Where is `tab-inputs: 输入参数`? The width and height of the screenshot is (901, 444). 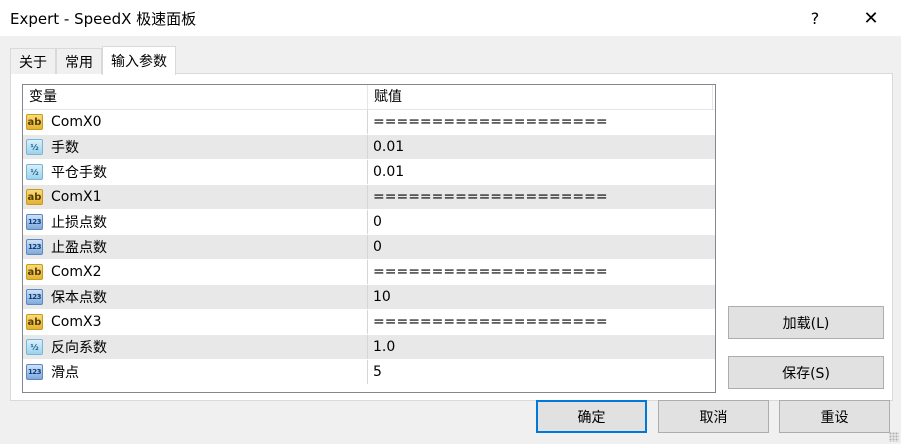
tab-inputs: 输入参数 is located at coordinates (139, 60).